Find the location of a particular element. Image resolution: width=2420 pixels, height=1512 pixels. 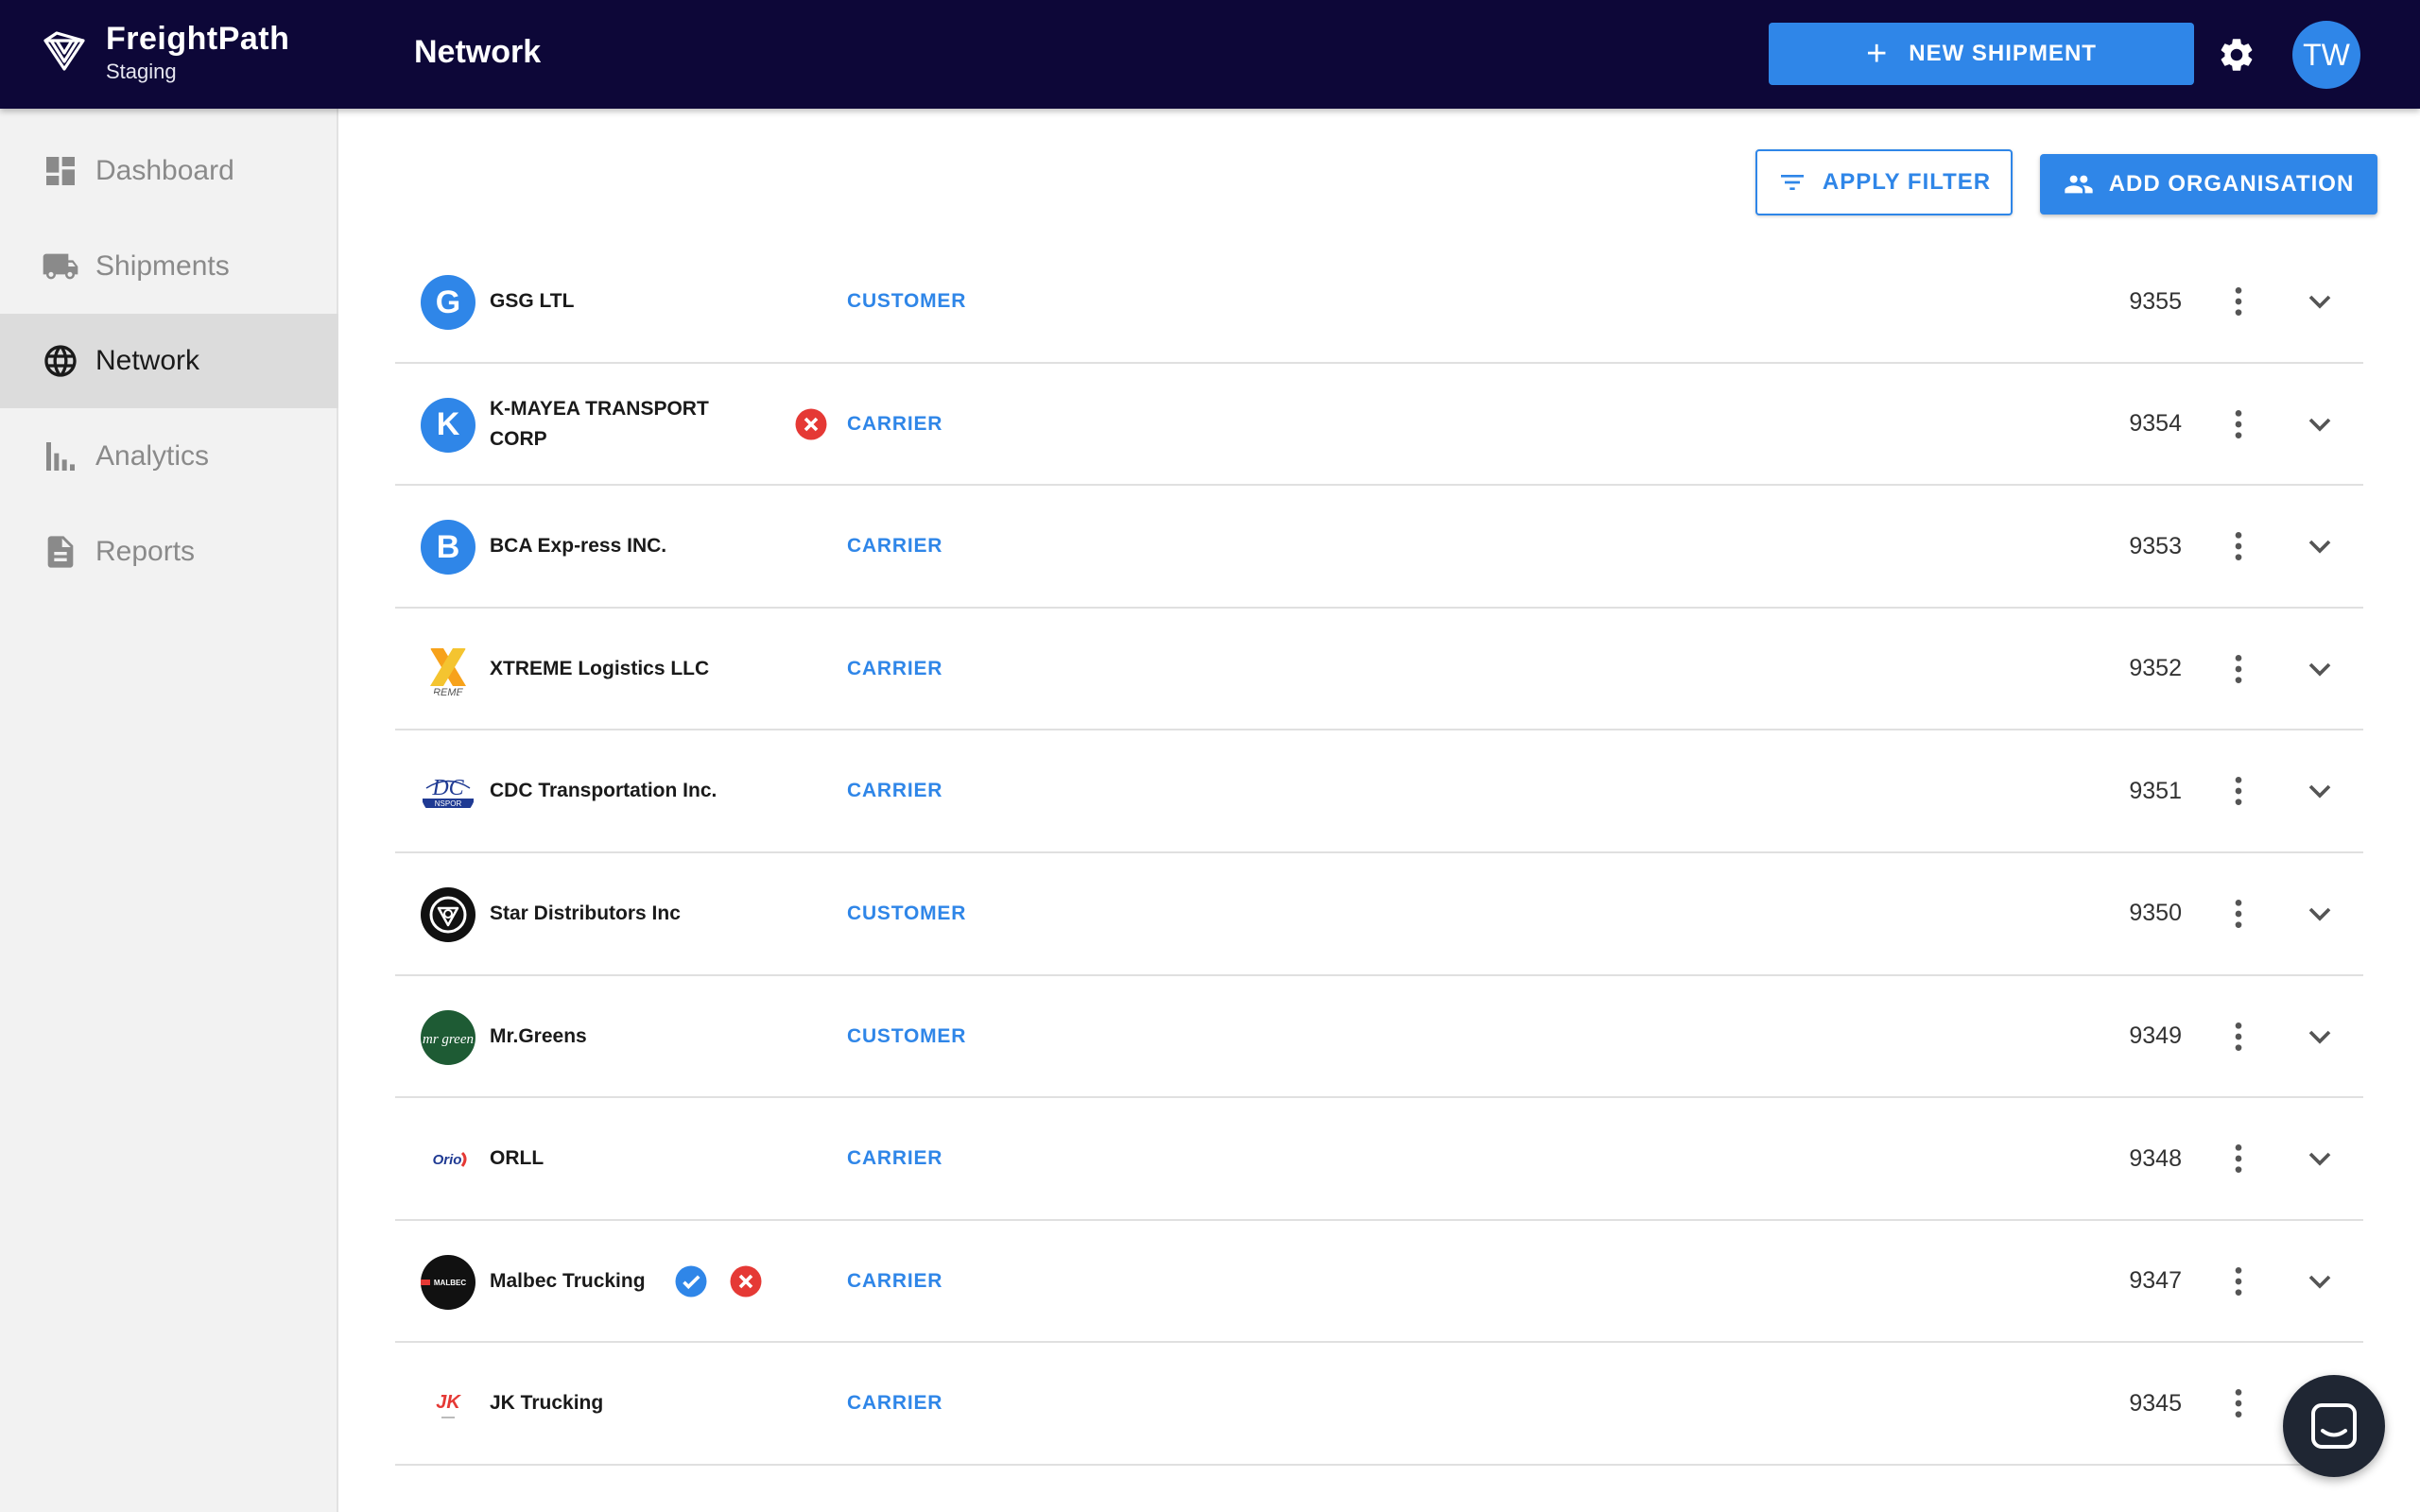

sidebar-item-dashboard: Dashboard is located at coordinates (169, 171).